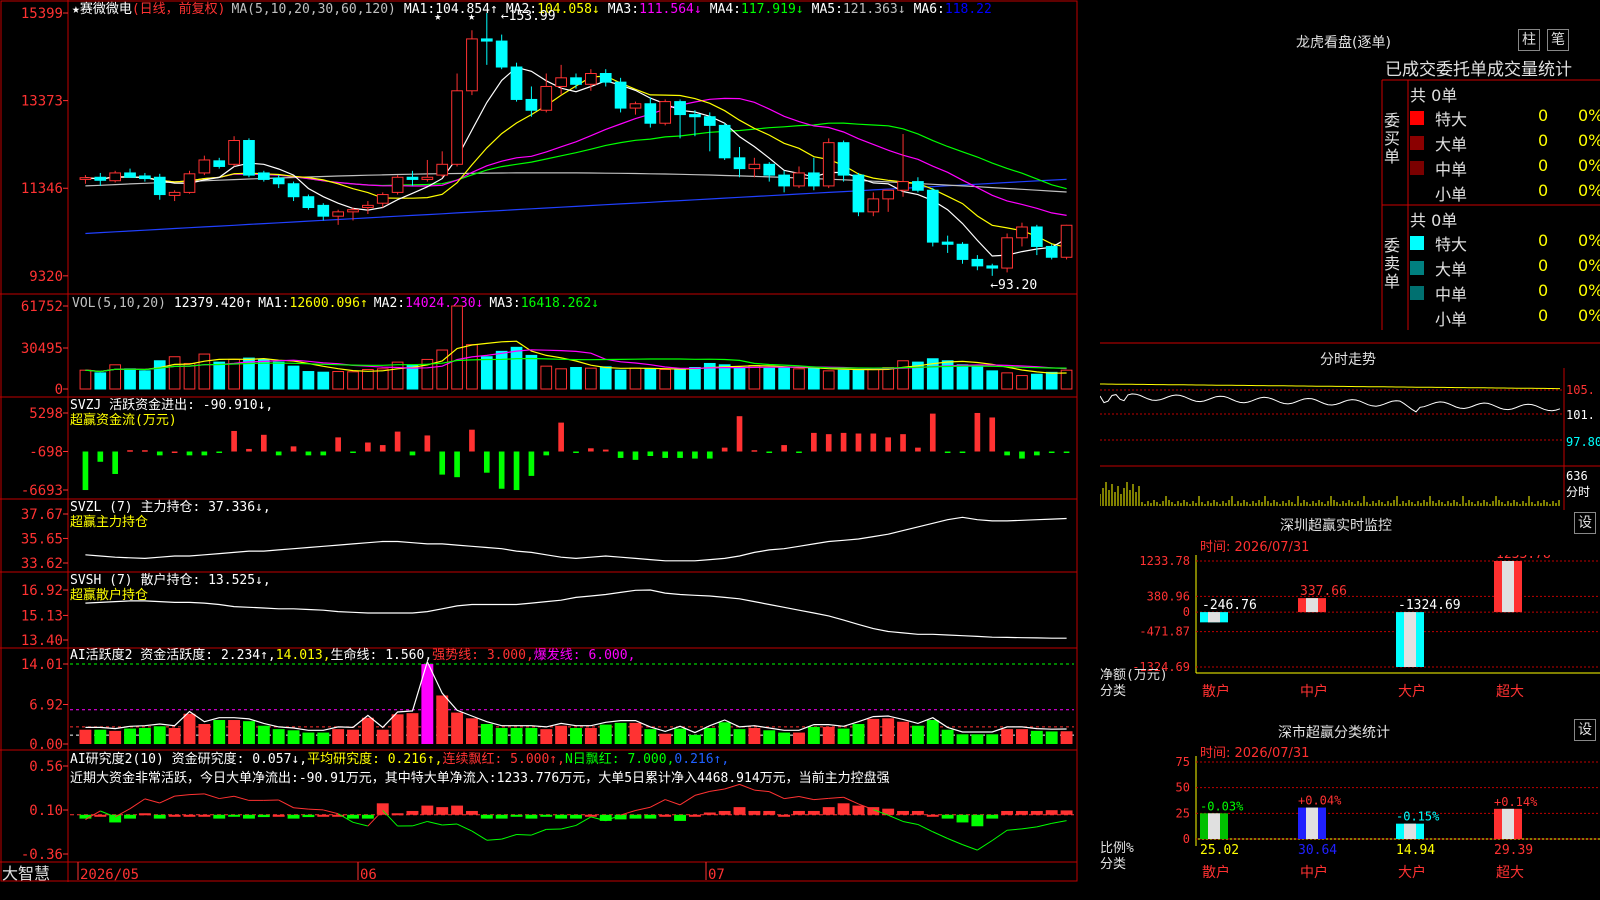  I want to click on order-count: 0, so click(1543, 190).